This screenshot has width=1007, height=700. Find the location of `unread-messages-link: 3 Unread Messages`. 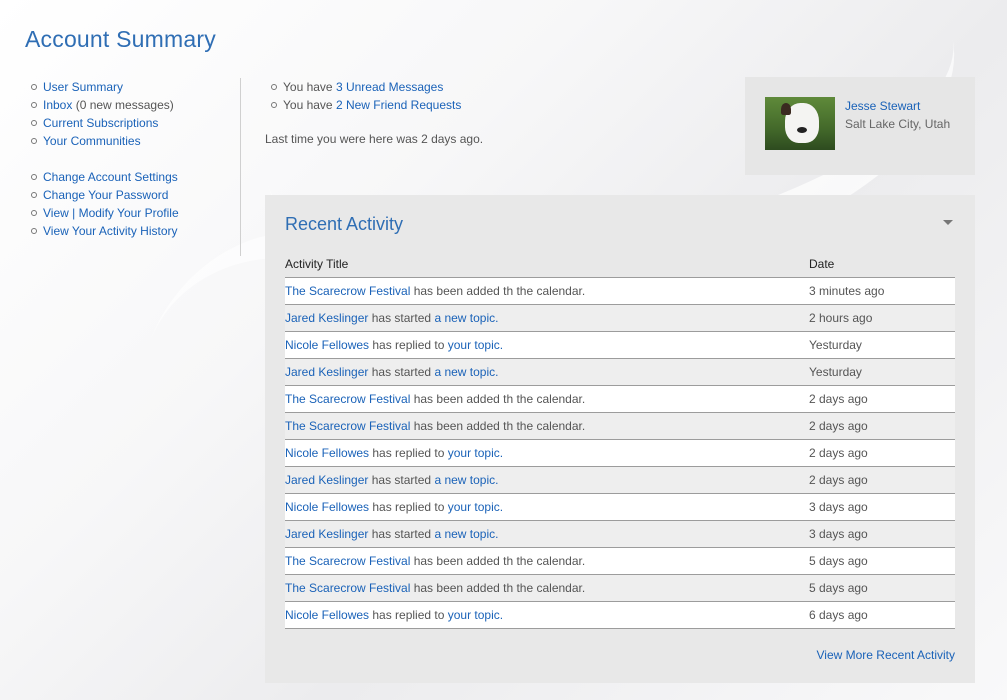

unread-messages-link: 3 Unread Messages is located at coordinates (389, 87).